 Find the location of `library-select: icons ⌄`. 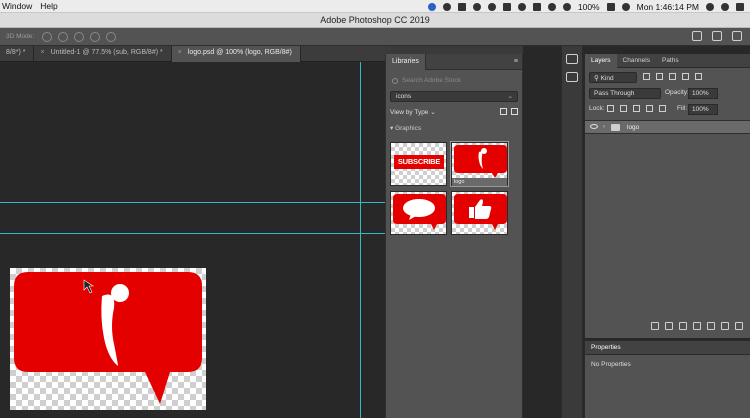

library-select: icons ⌄ is located at coordinates (454, 96).